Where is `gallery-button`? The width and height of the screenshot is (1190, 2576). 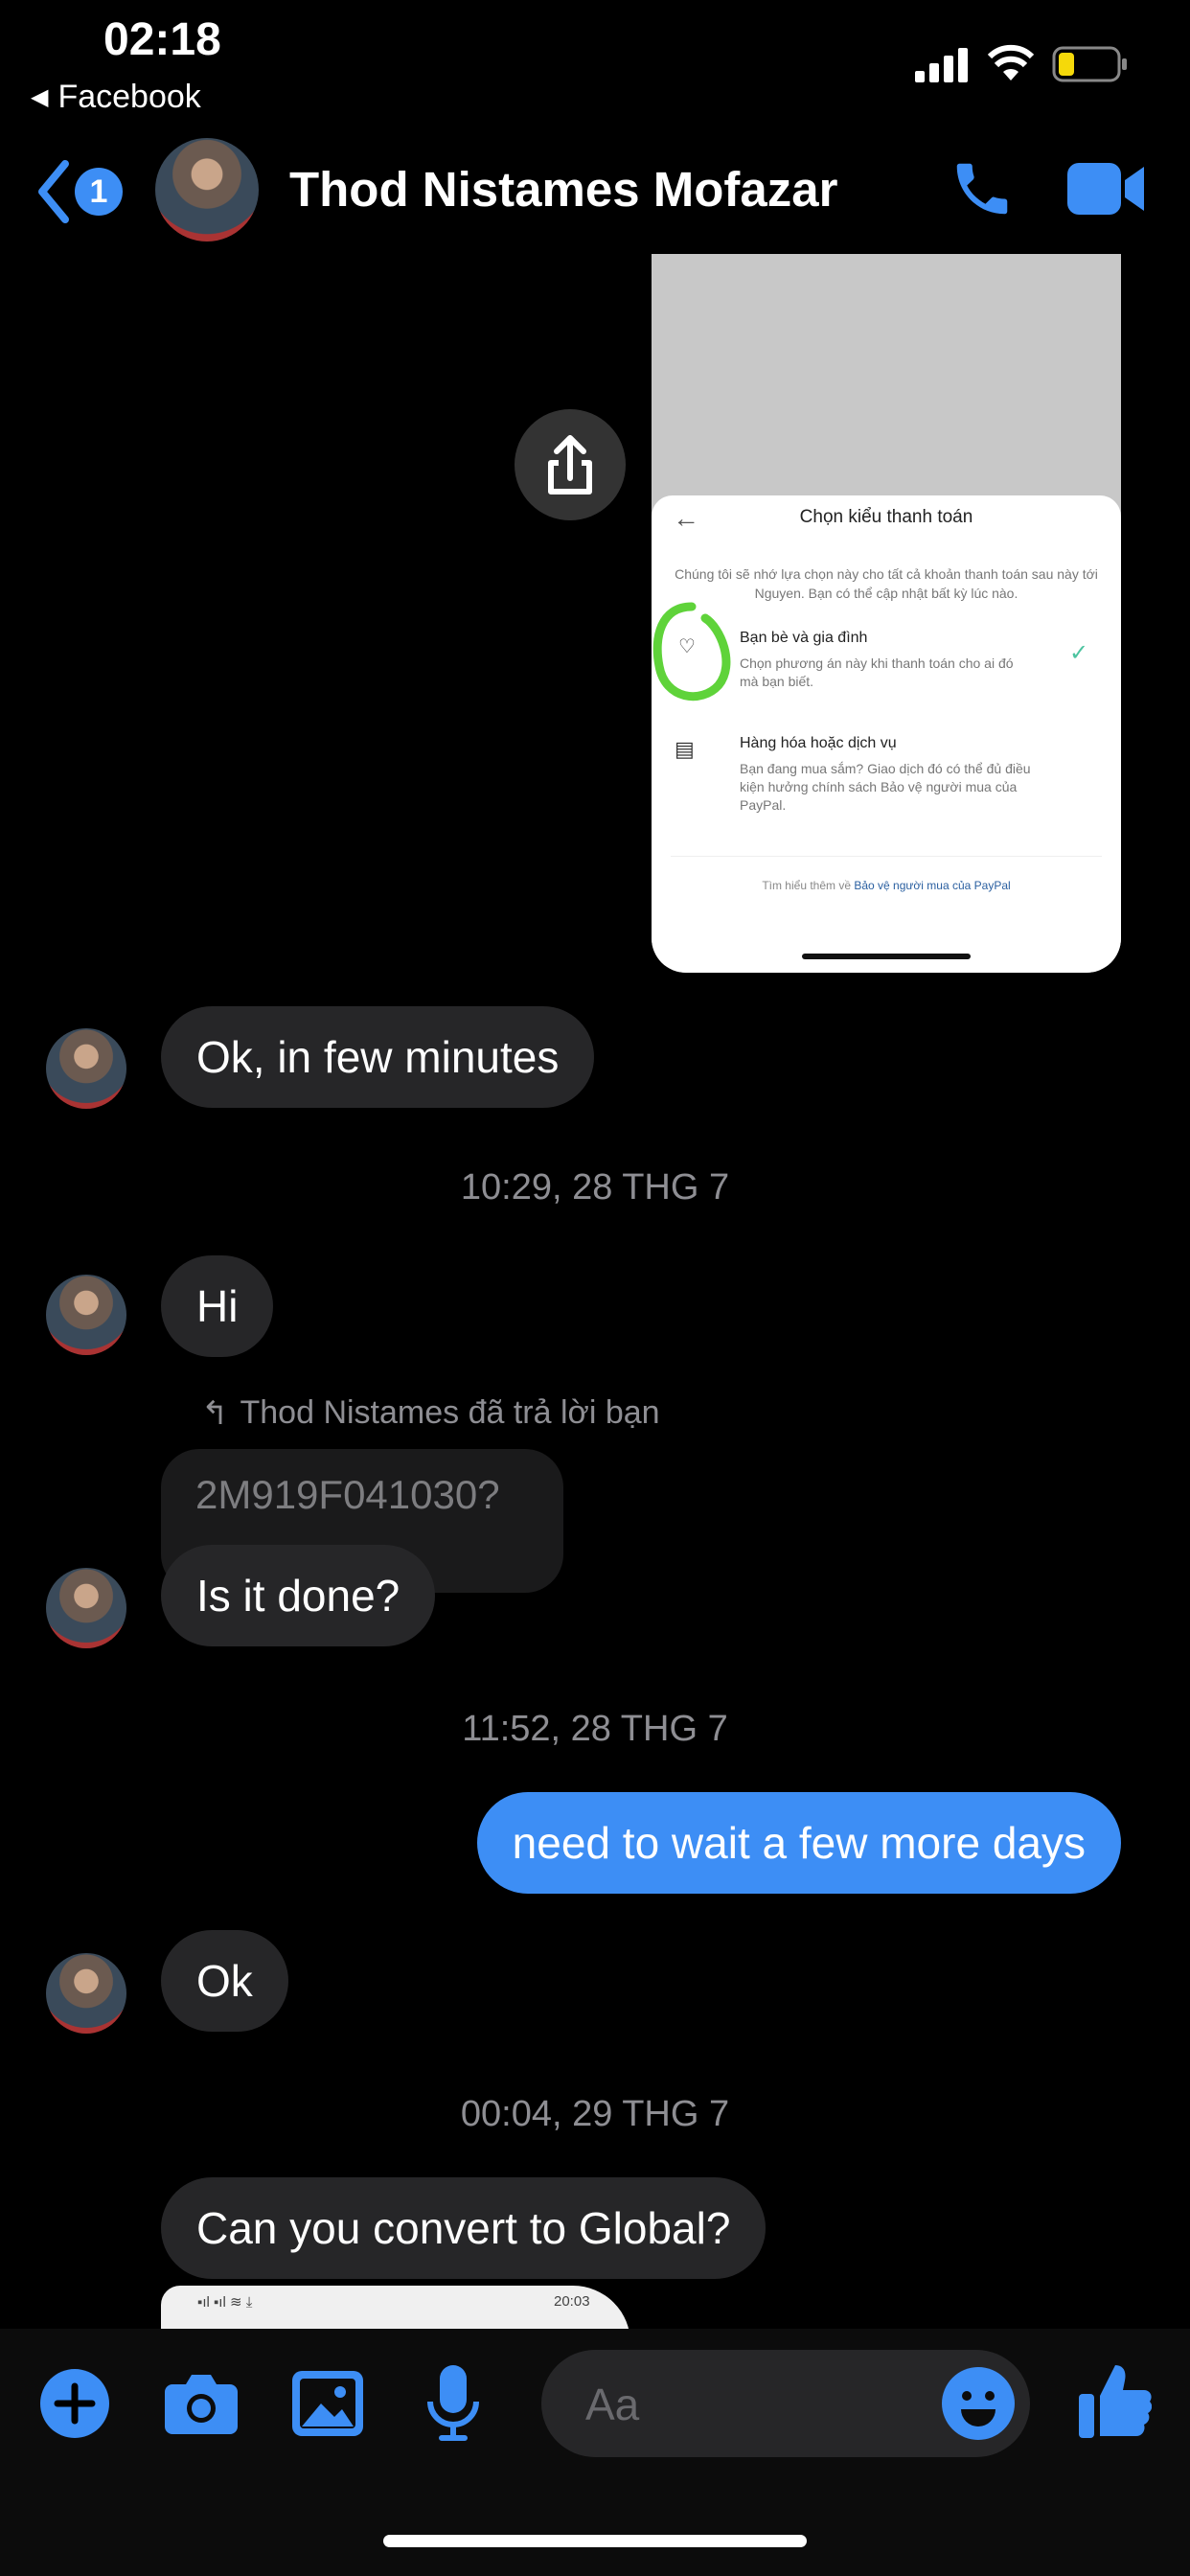
gallery-button is located at coordinates (327, 2403).